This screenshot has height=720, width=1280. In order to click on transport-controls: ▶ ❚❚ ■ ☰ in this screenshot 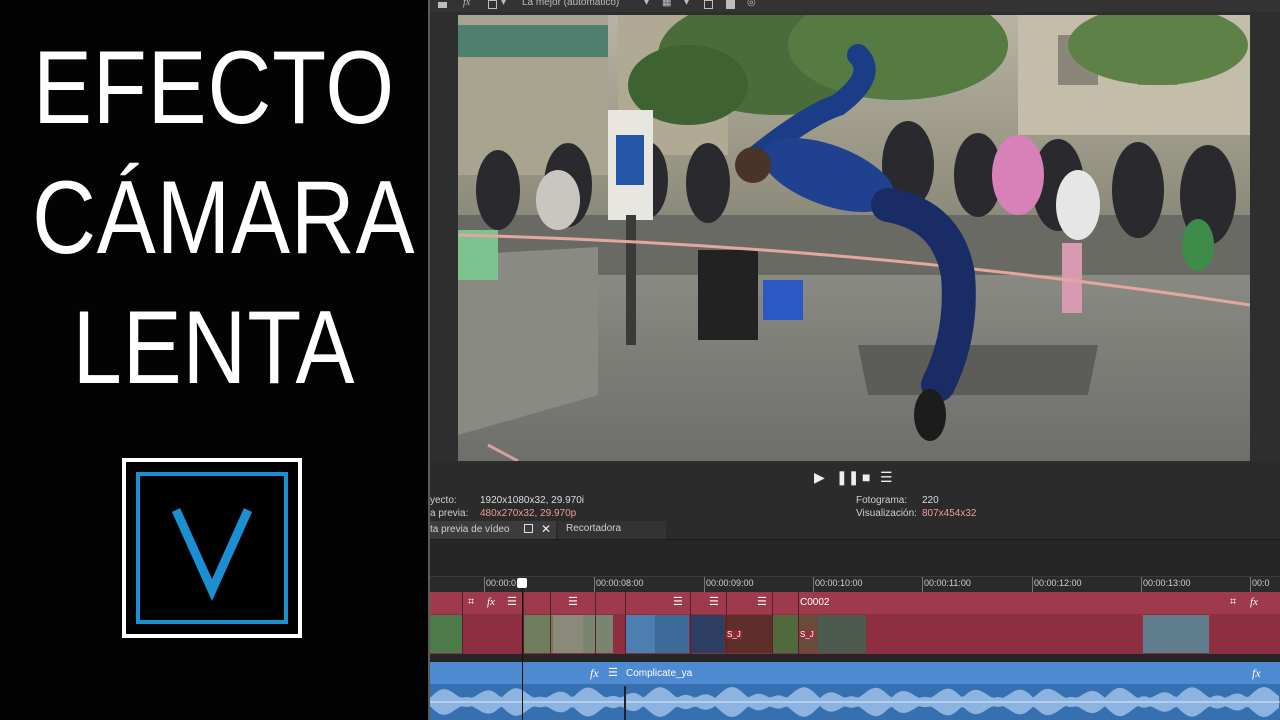, I will do `click(855, 477)`.